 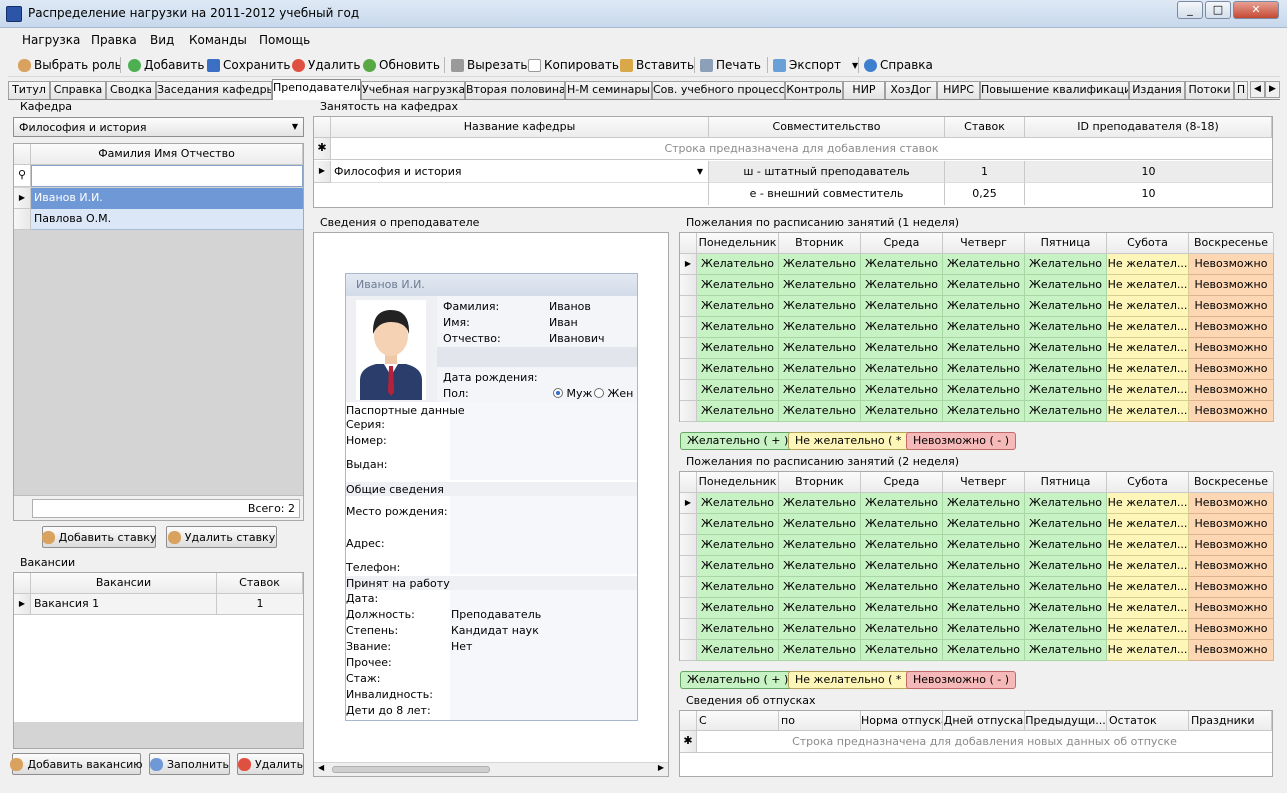 I want to click on cut-button: Вырезать, so click(x=489, y=65).